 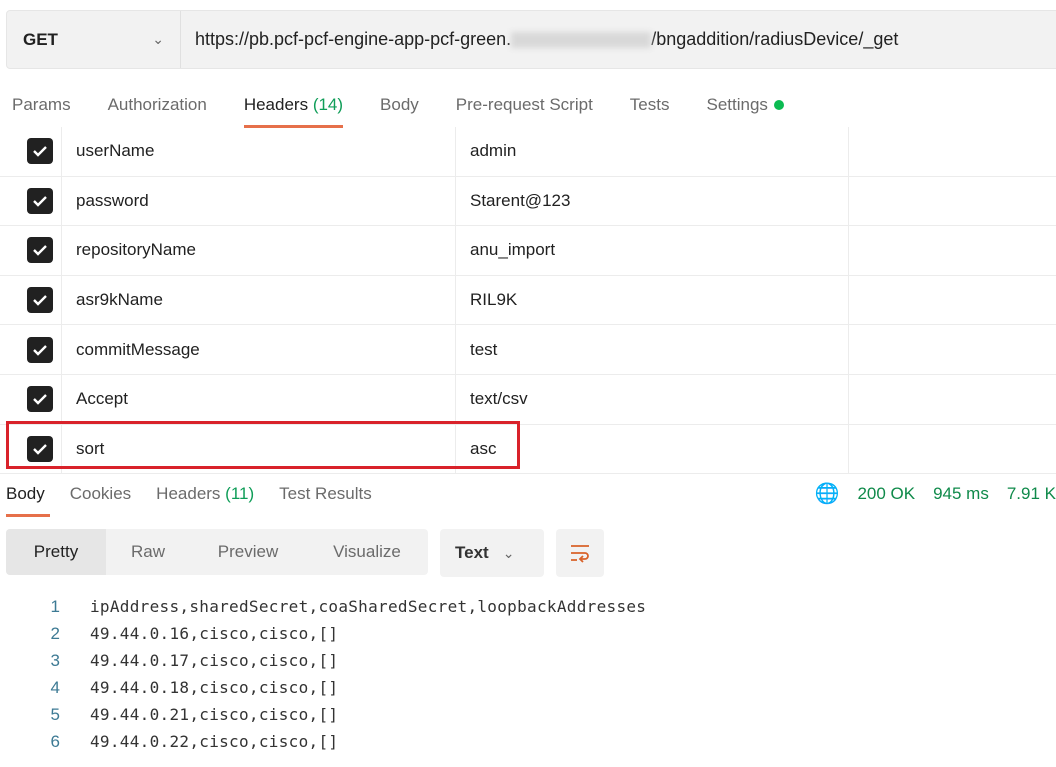 What do you see at coordinates (1031, 494) in the screenshot?
I see `response-size: 7.91 K` at bounding box center [1031, 494].